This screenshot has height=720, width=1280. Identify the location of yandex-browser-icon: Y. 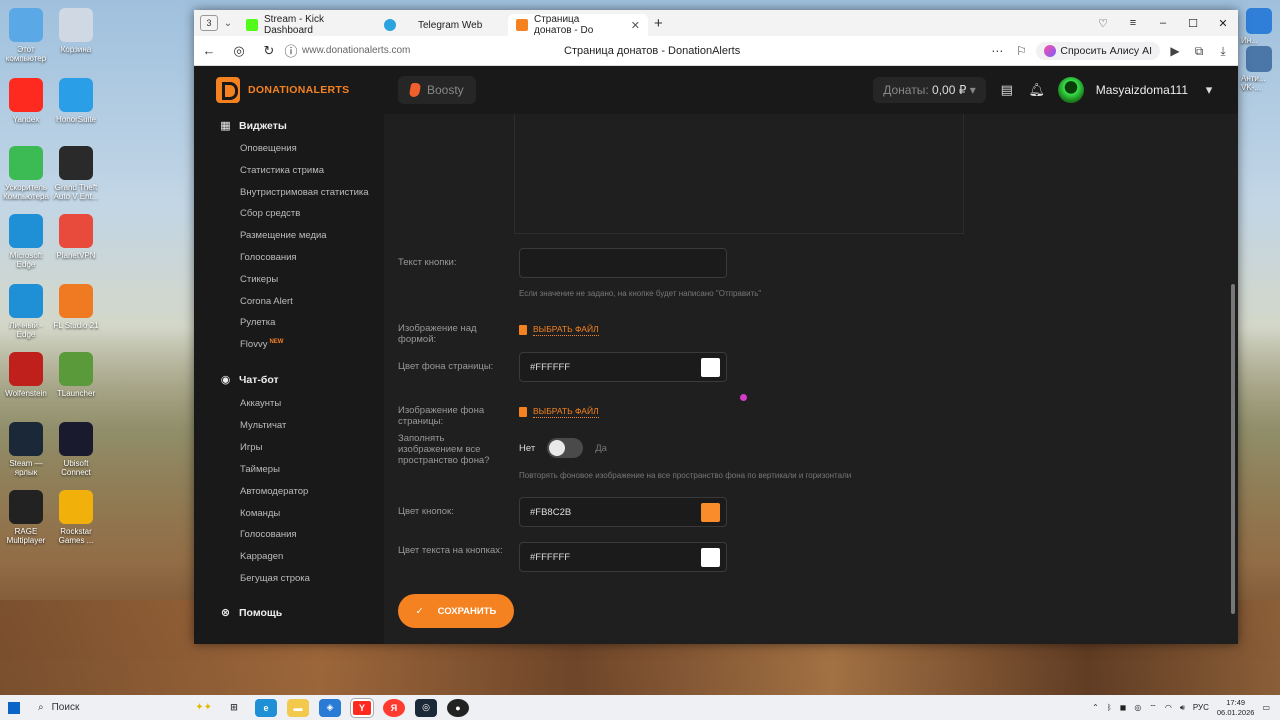
(362, 707).